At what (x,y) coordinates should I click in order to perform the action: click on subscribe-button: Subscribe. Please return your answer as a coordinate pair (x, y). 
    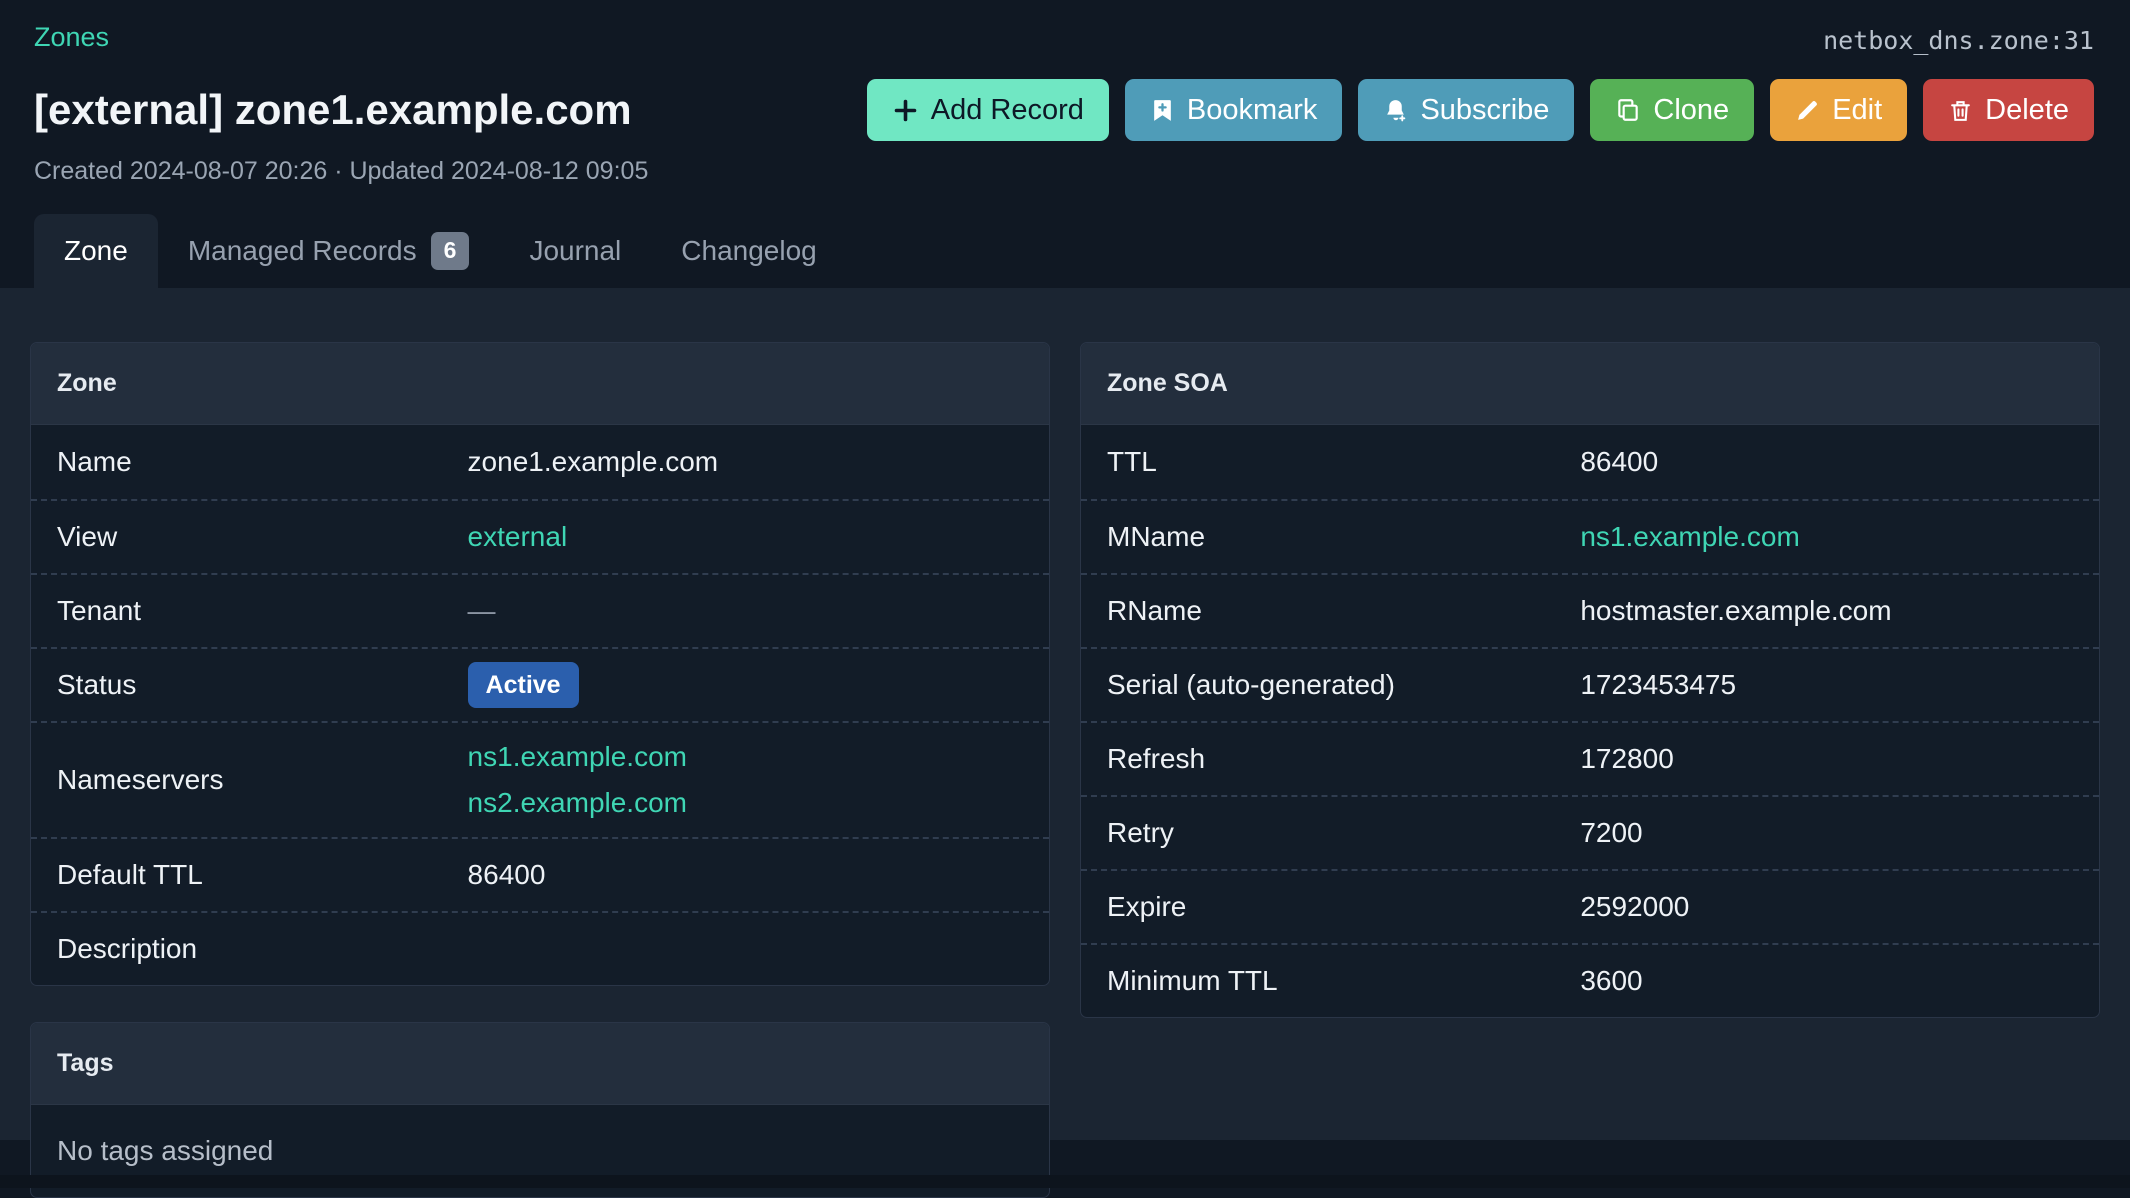
    Looking at the image, I should click on (1466, 110).